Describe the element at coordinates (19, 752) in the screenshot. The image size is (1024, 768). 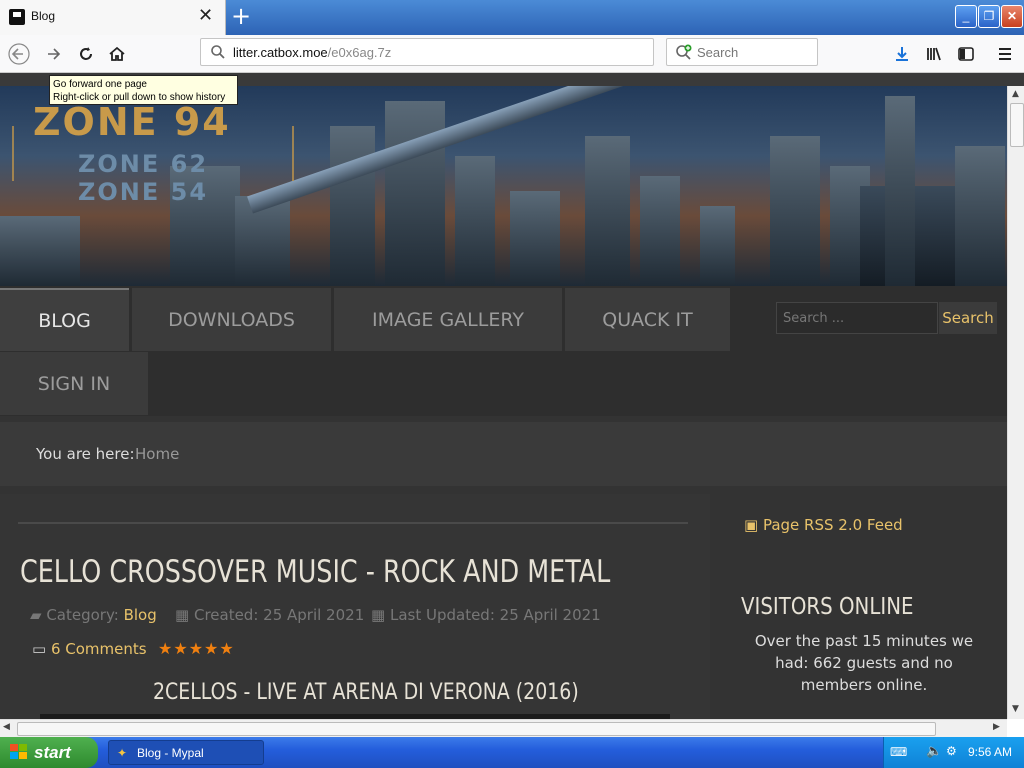
I see `windows-logo-icon` at that location.